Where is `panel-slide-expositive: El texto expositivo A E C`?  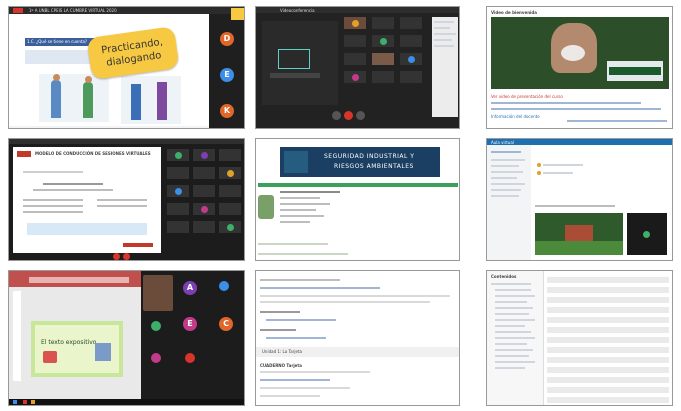
panel-slide-expositive: El texto expositivo A E C is located at coordinates (126, 338).